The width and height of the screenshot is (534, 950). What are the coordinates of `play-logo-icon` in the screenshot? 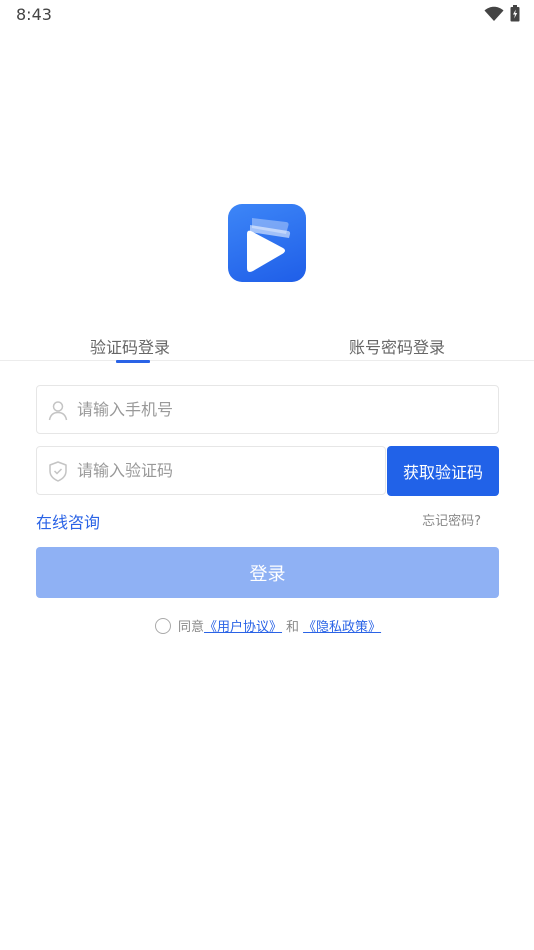 It's located at (267, 243).